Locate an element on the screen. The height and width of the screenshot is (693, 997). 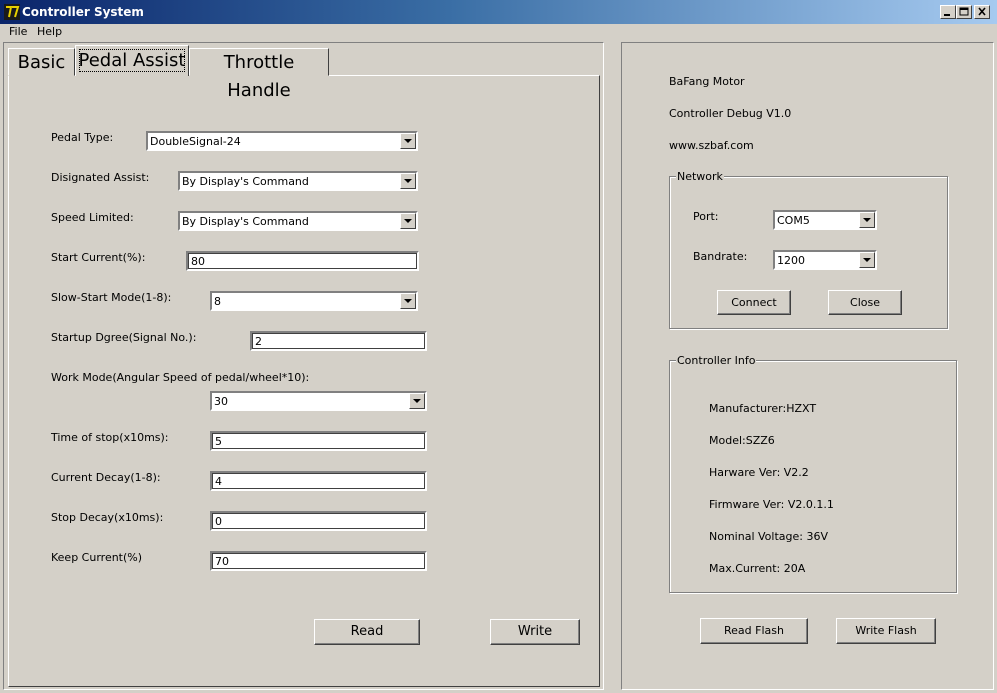
work-mode-value: 30 is located at coordinates (221, 401).